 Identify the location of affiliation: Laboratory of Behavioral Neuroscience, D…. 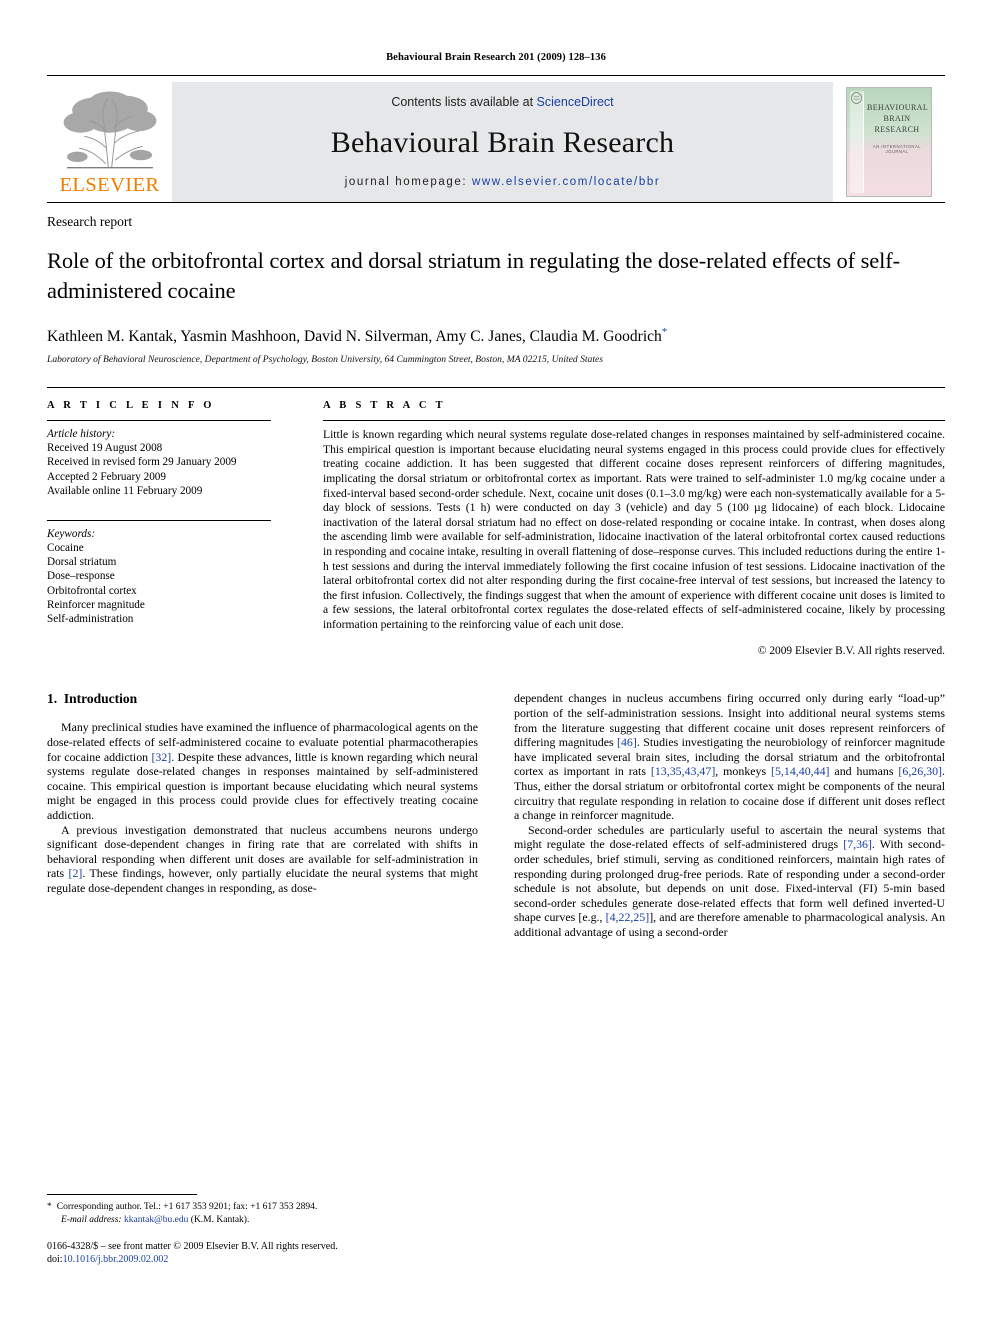
(325, 360).